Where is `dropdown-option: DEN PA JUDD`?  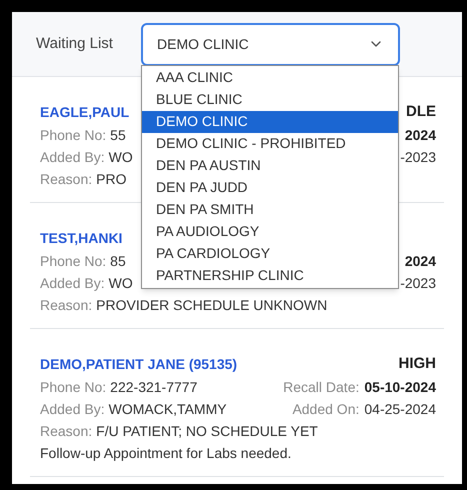 dropdown-option: DEN PA JUDD is located at coordinates (270, 187).